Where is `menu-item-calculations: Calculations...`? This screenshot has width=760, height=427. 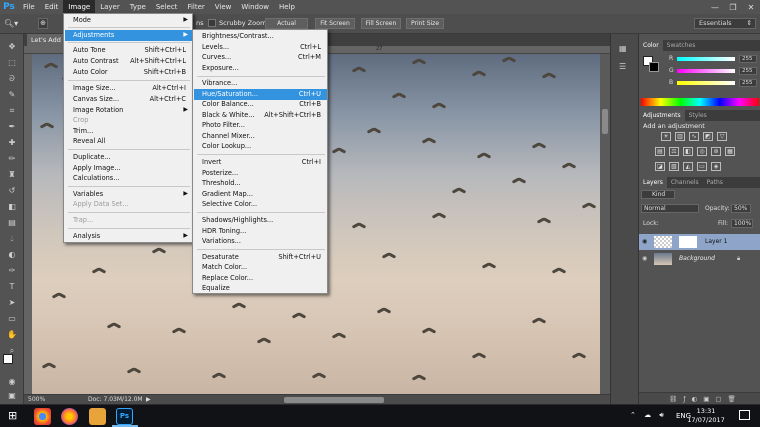 menu-item-calculations: Calculations... is located at coordinates (128, 178).